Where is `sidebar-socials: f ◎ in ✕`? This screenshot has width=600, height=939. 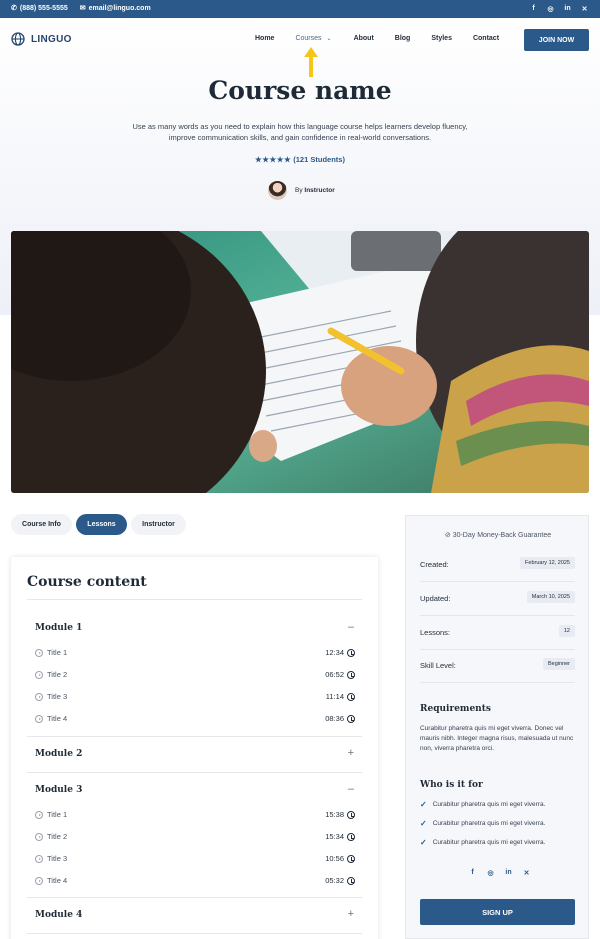 sidebar-socials: f ◎ in ✕ is located at coordinates (499, 872).